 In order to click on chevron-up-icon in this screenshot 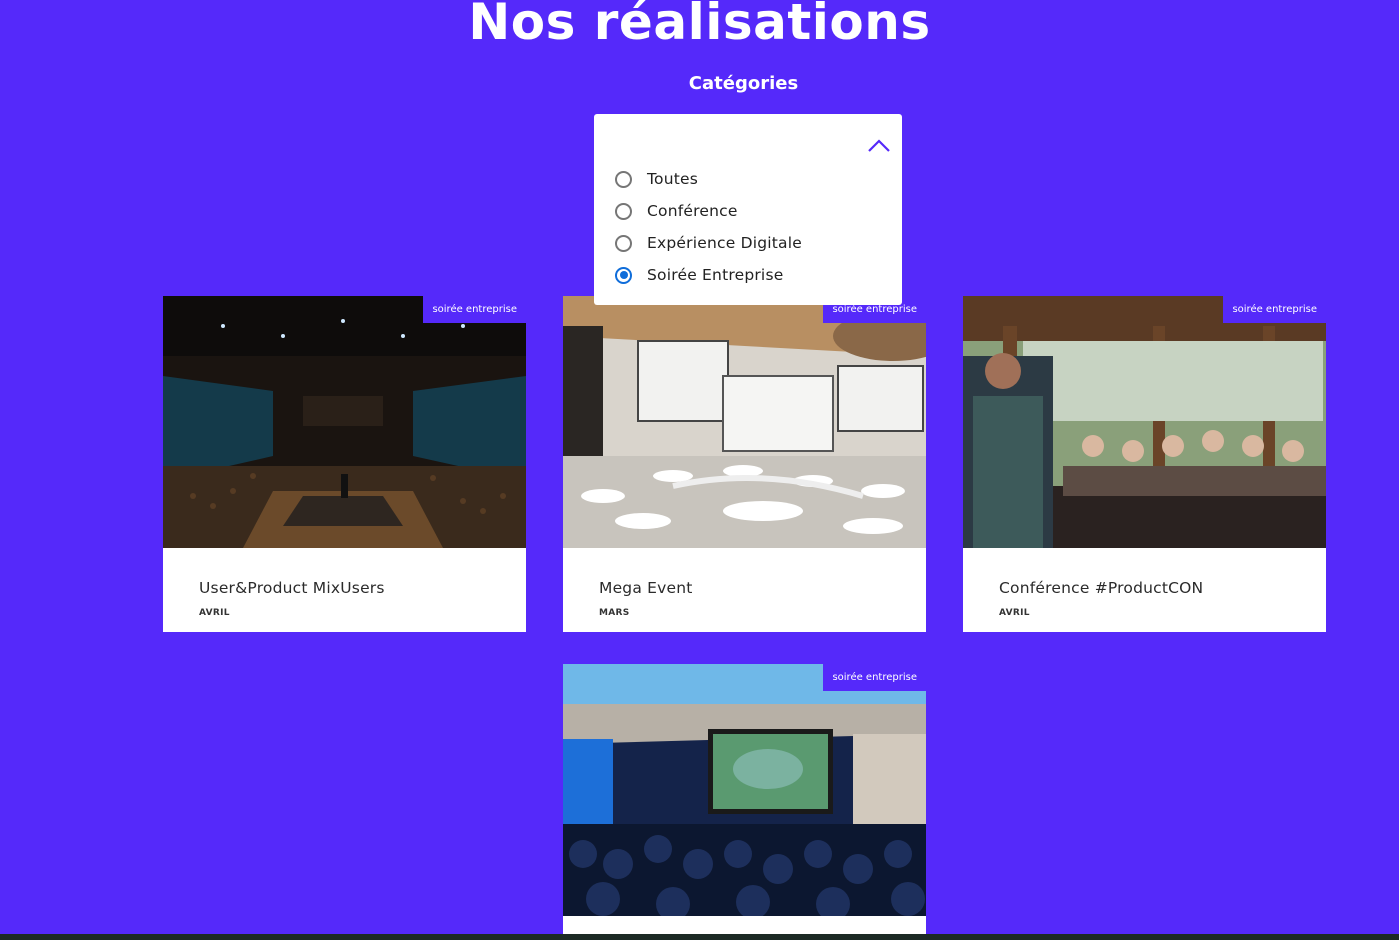, I will do `click(879, 146)`.